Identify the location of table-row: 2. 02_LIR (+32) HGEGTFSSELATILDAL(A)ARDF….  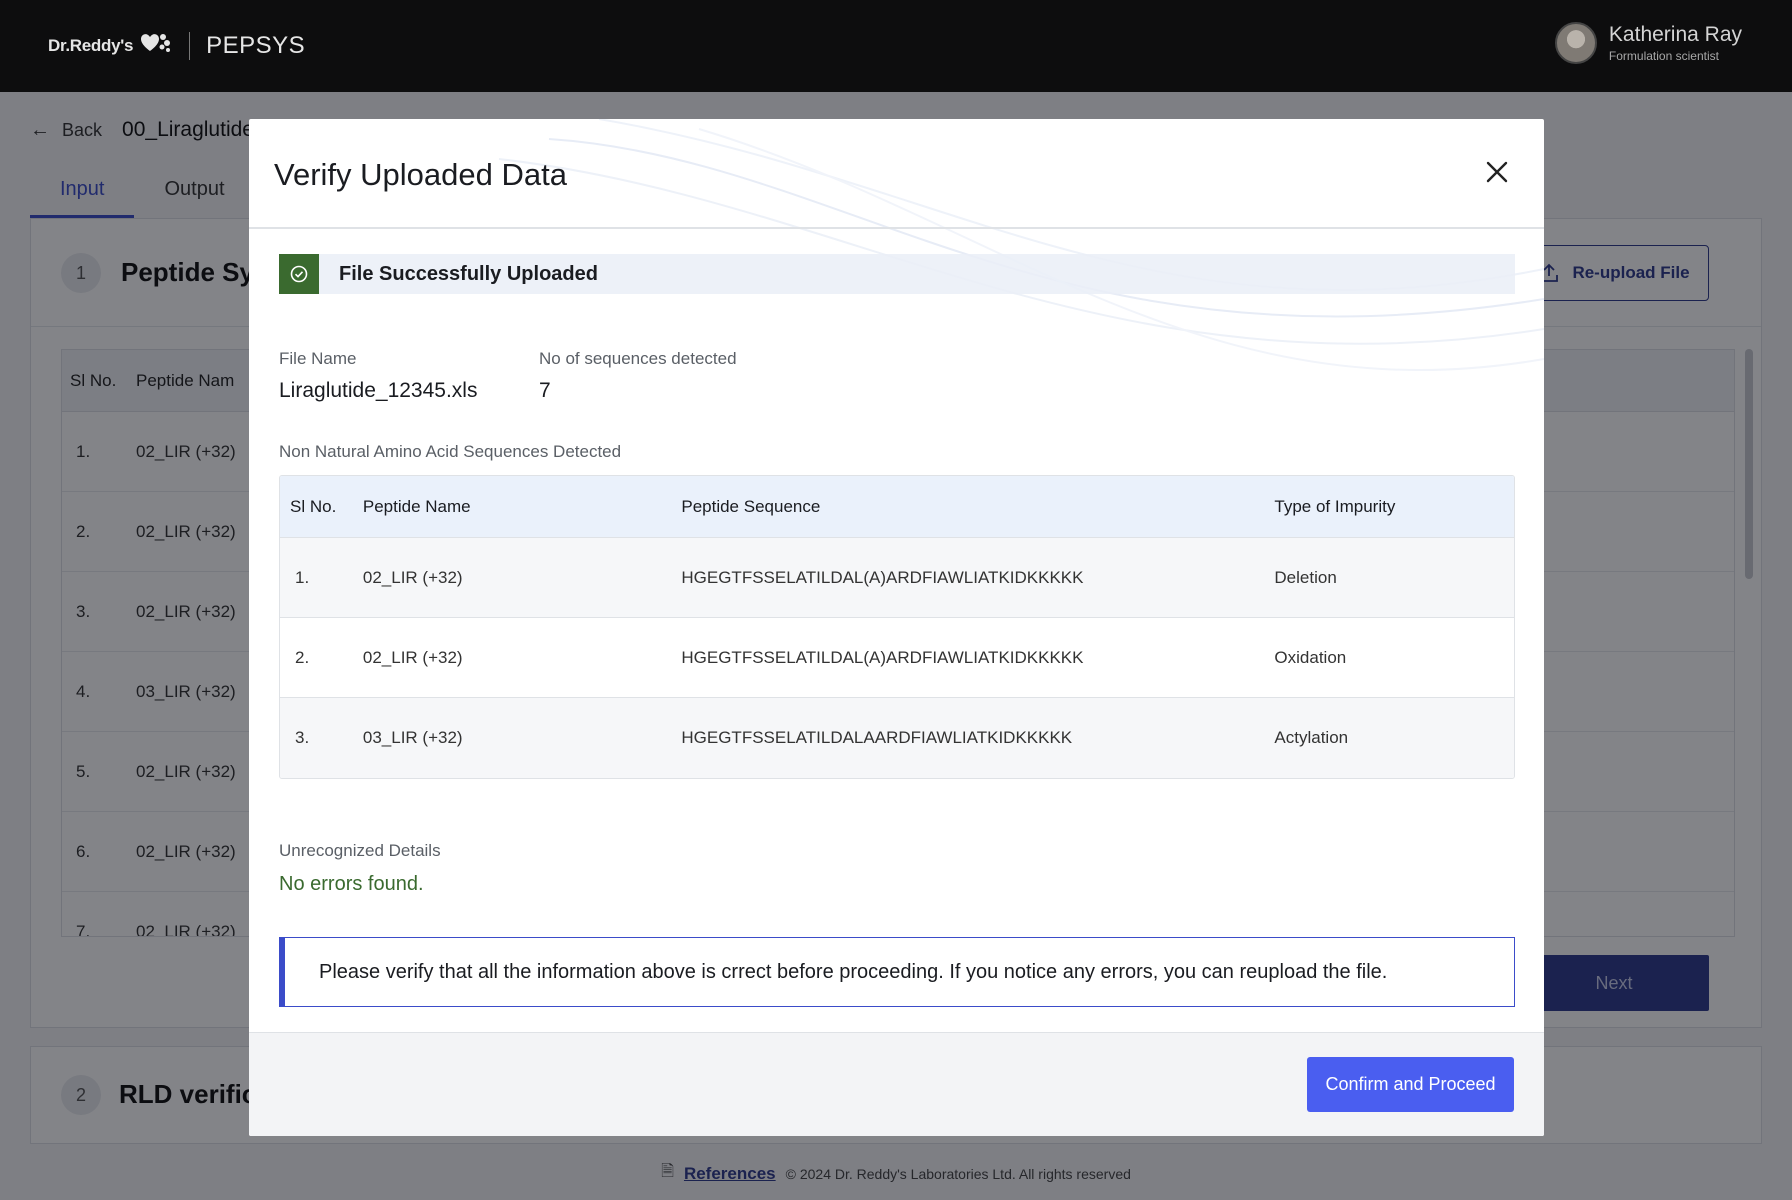
(897, 658).